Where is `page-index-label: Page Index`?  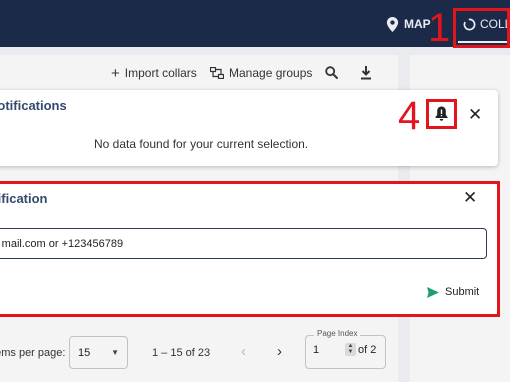 page-index-label: Page Index is located at coordinates (337, 333).